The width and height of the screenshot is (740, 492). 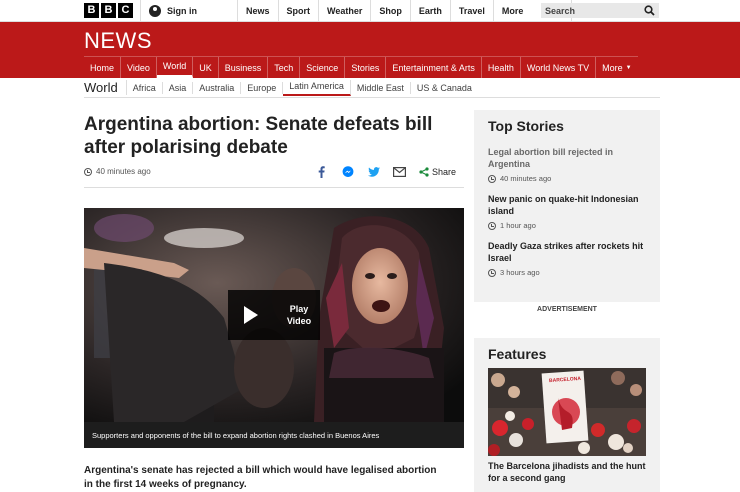 What do you see at coordinates (299, 315) in the screenshot?
I see `play-video-label: Play Video` at bounding box center [299, 315].